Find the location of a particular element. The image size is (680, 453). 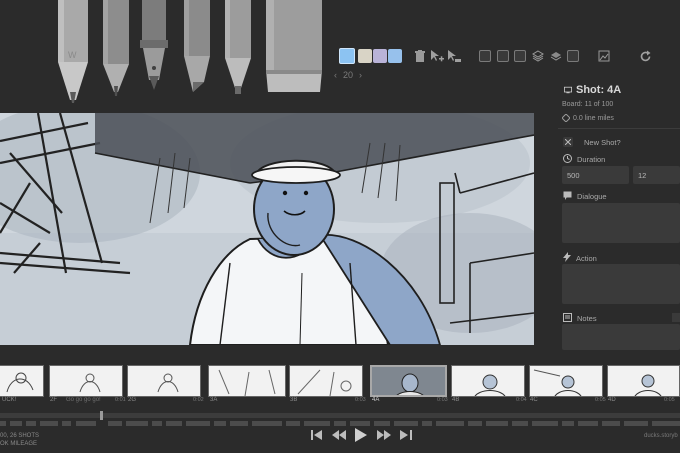

size-increase-button: › is located at coordinates (360, 75).